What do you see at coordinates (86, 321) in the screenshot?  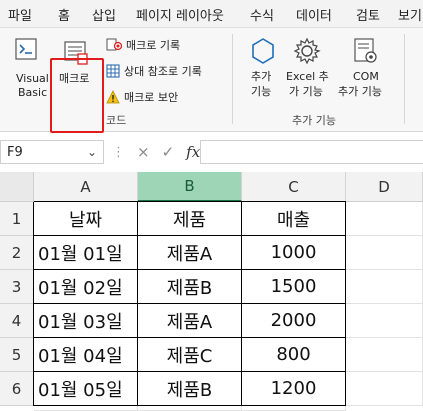 I see `table-cell: 01월 03일` at bounding box center [86, 321].